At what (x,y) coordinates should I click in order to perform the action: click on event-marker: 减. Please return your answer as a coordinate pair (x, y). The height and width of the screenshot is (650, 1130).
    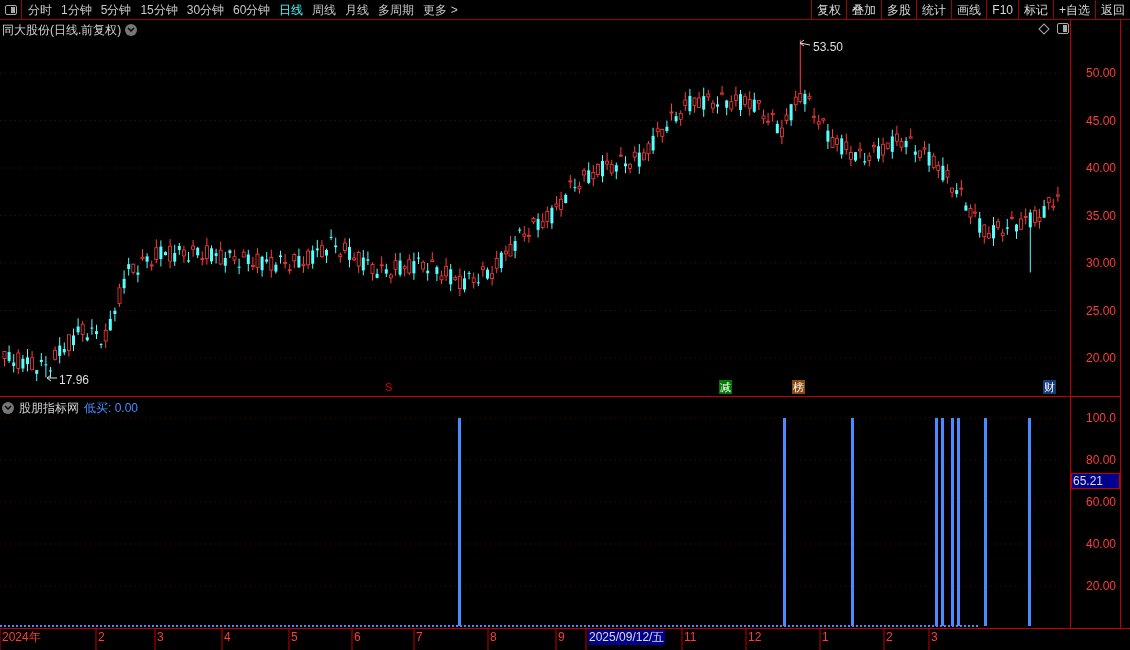
    Looking at the image, I should click on (725, 387).